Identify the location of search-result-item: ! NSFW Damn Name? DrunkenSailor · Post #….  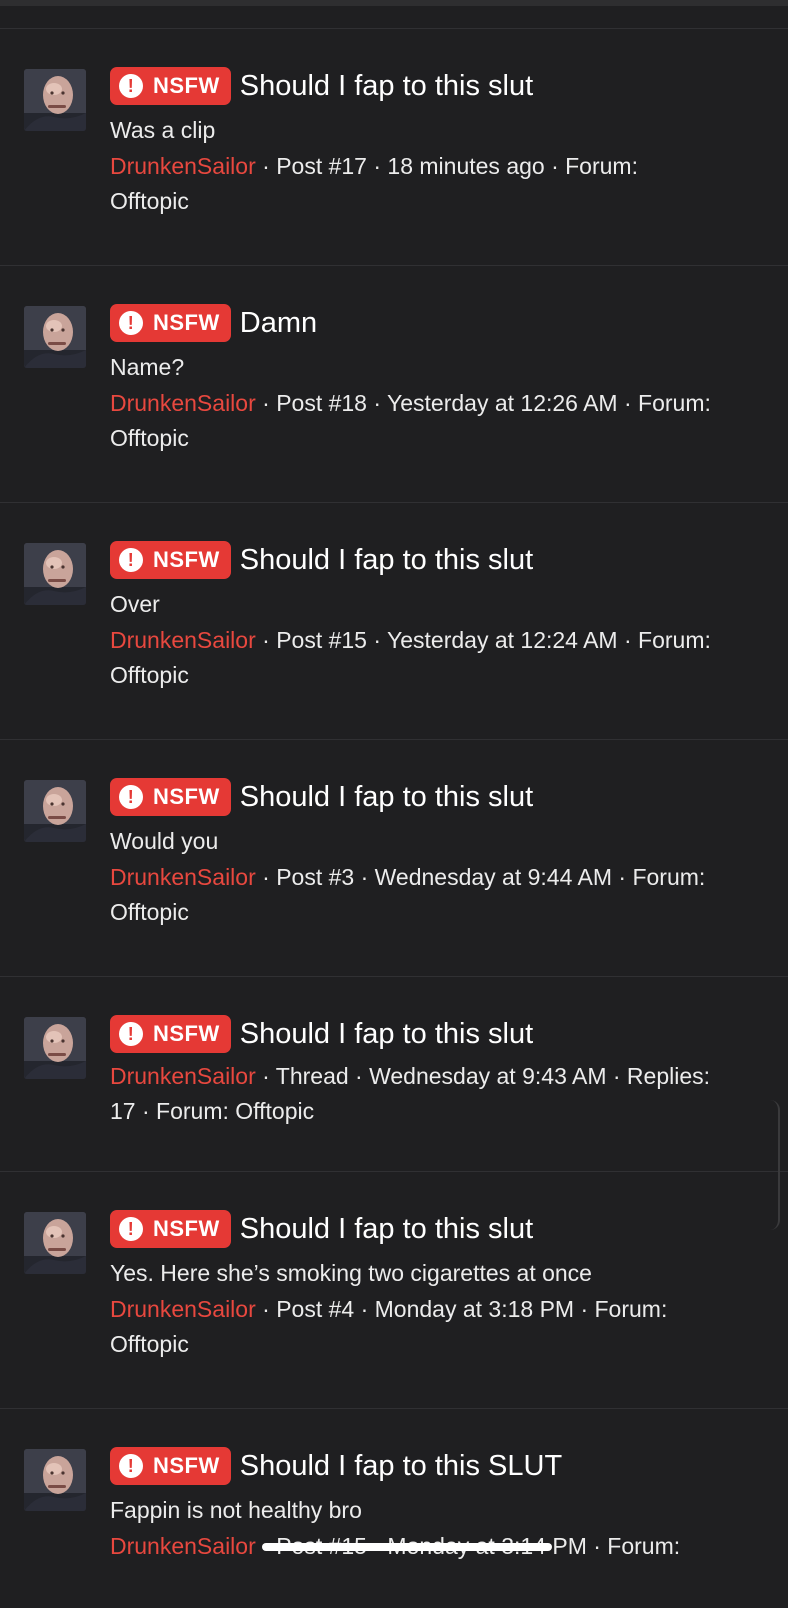
(394, 383).